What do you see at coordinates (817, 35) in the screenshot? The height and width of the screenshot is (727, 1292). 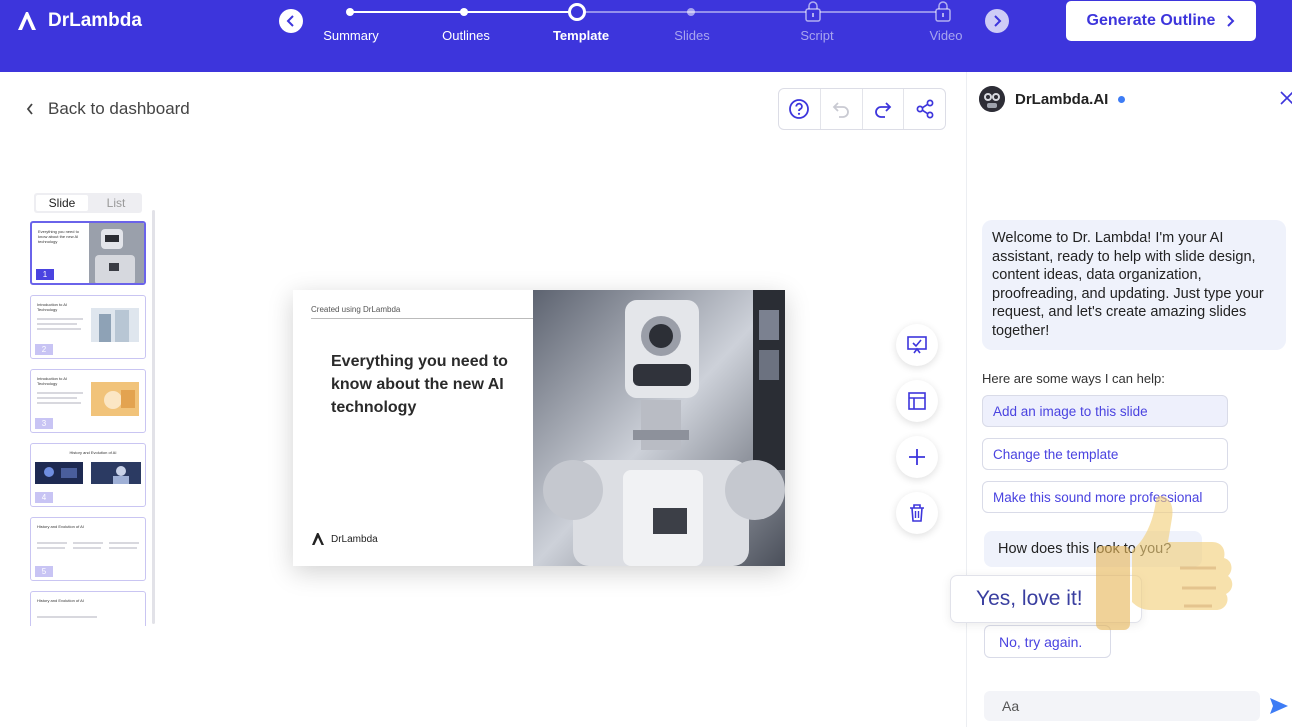 I see `step-script-label: Script` at bounding box center [817, 35].